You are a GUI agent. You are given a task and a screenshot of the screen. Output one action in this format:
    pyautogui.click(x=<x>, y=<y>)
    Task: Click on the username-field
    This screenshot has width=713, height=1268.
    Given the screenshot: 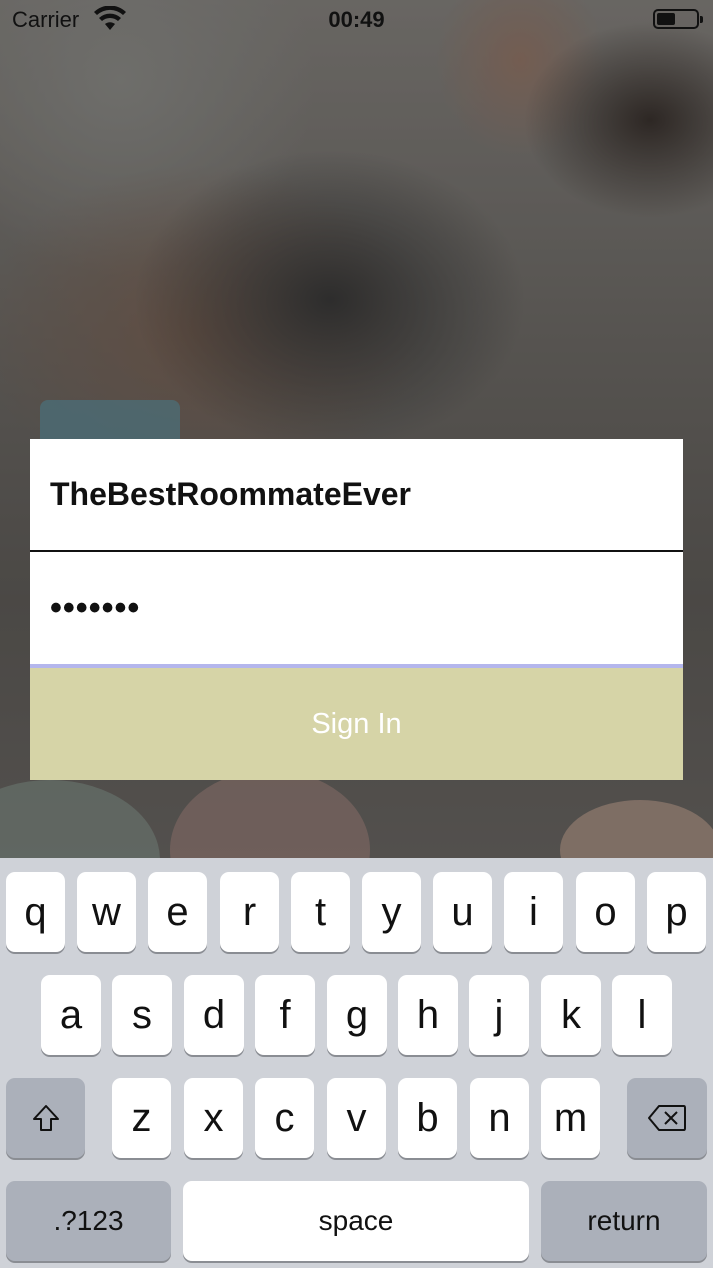 What is the action you would take?
    pyautogui.click(x=356, y=495)
    